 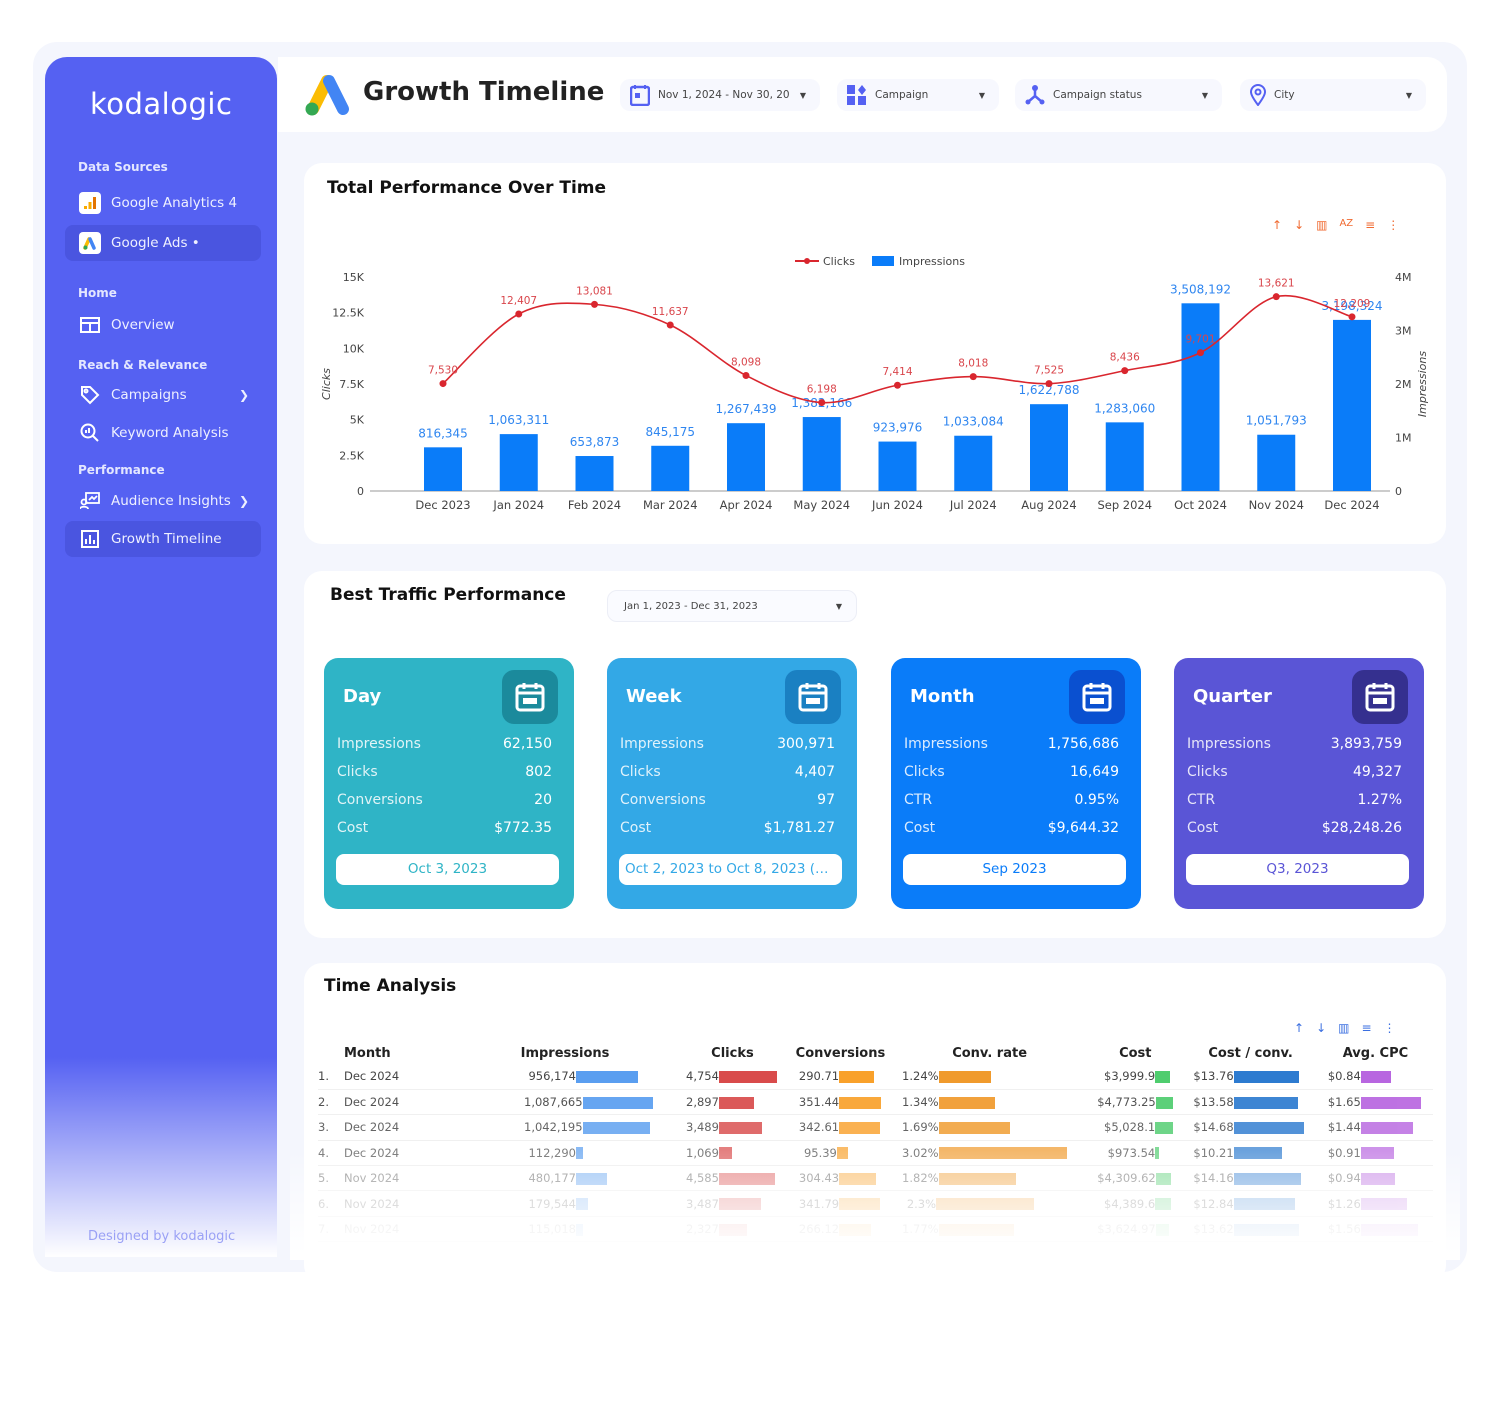 What do you see at coordinates (990, 1102) in the screenshot?
I see `cell-bar: 1.34%` at bounding box center [990, 1102].